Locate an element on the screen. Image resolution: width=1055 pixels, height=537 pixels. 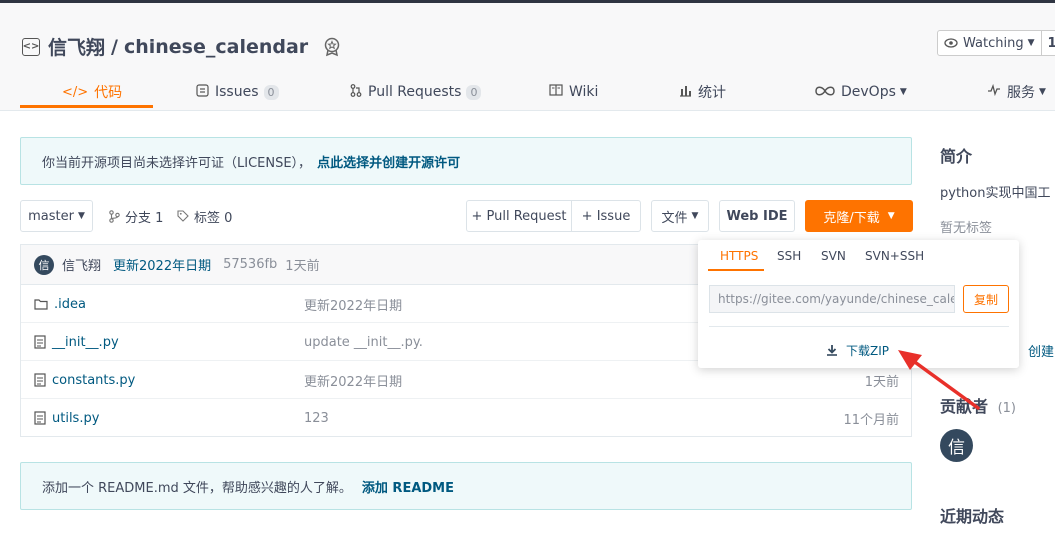
file-name-link: utils.py is located at coordinates (66, 418).